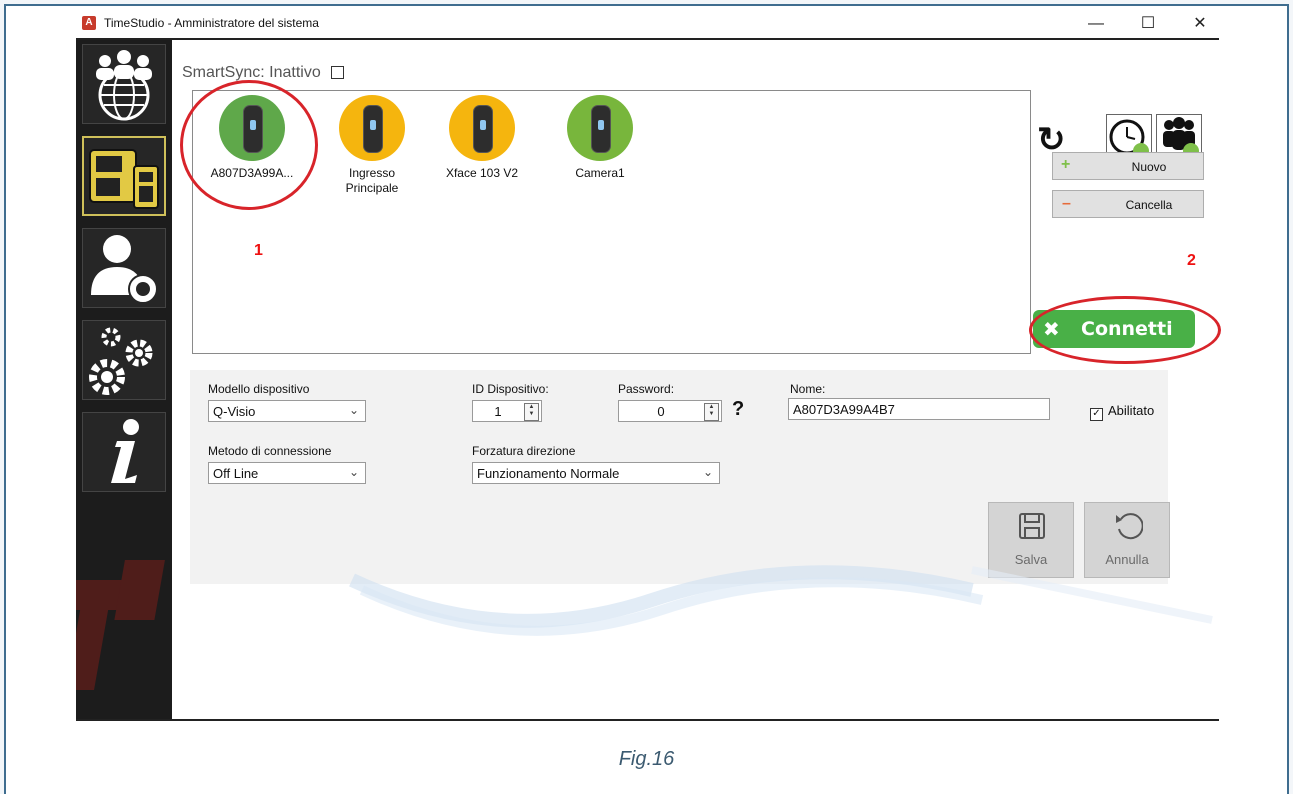 Image resolution: width=1293 pixels, height=794 pixels. What do you see at coordinates (1200, 24) in the screenshot?
I see `close-button: ✕` at bounding box center [1200, 24].